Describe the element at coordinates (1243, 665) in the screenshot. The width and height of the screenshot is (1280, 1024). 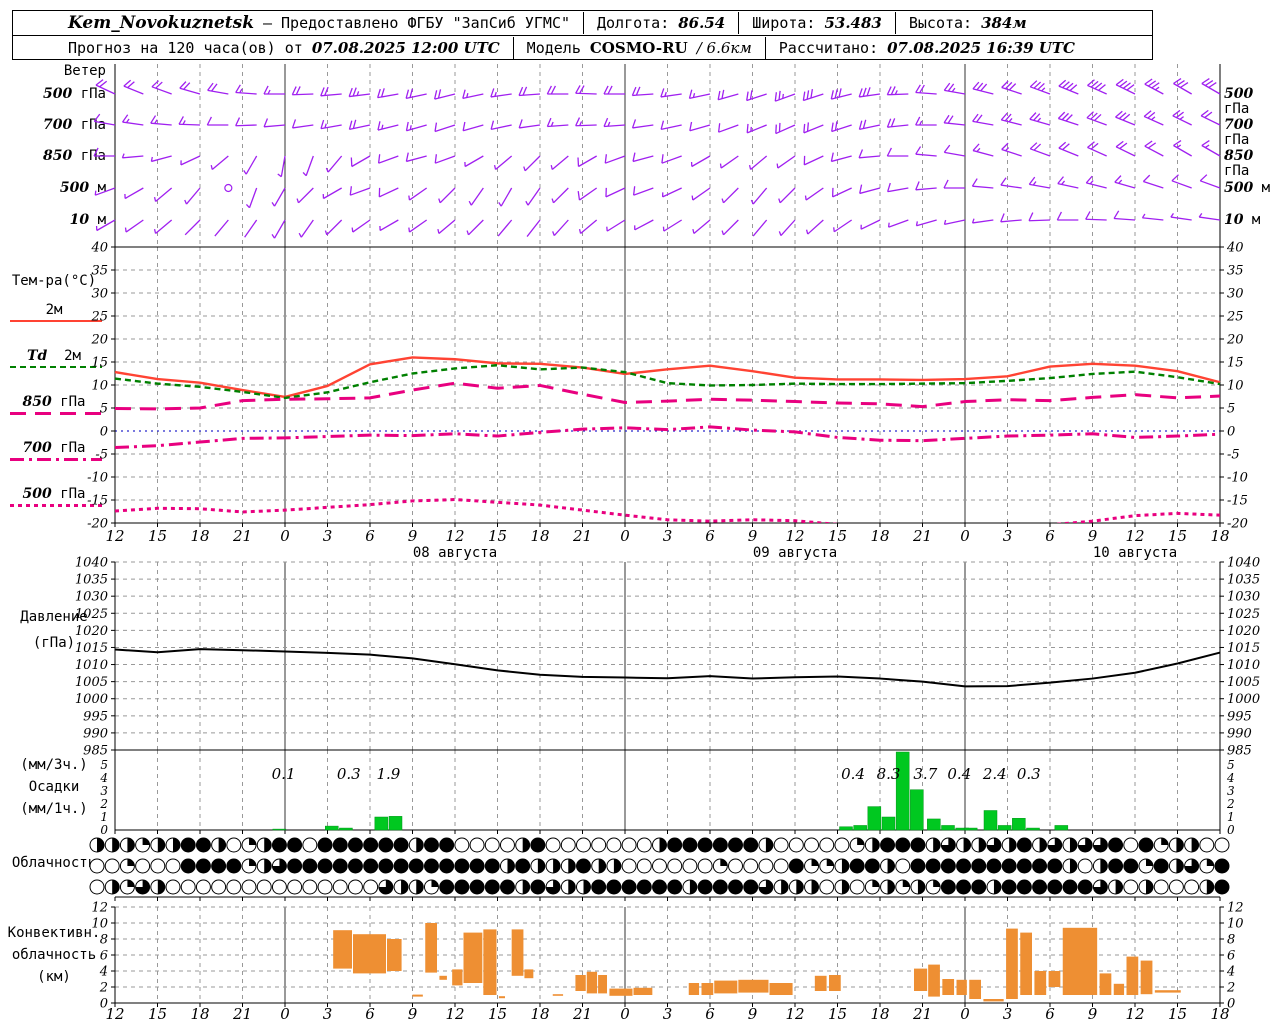
I see `svg-text: 1010` at that location.